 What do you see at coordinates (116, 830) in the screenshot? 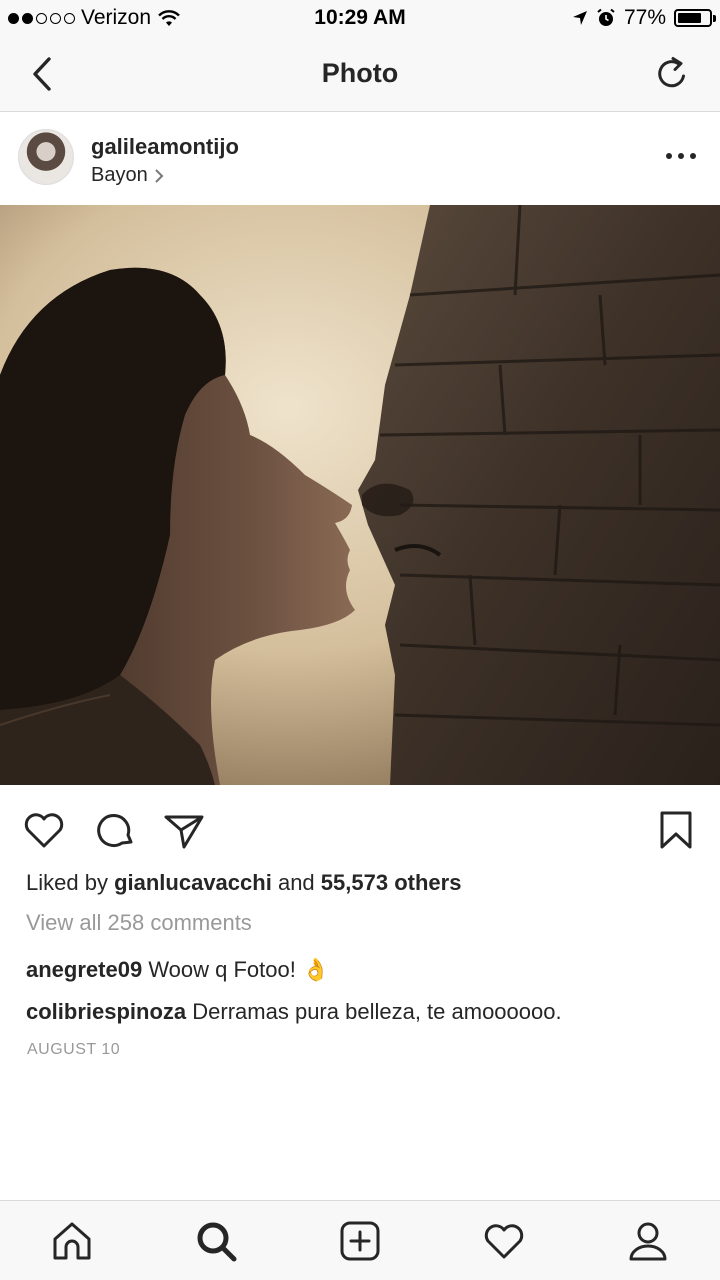
I see `comment-icon` at bounding box center [116, 830].